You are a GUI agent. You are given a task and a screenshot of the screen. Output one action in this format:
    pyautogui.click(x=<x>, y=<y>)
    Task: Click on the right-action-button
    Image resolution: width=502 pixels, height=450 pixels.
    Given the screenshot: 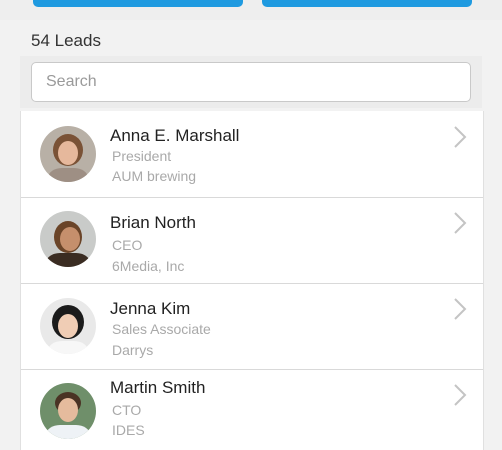 What is the action you would take?
    pyautogui.click(x=367, y=3)
    